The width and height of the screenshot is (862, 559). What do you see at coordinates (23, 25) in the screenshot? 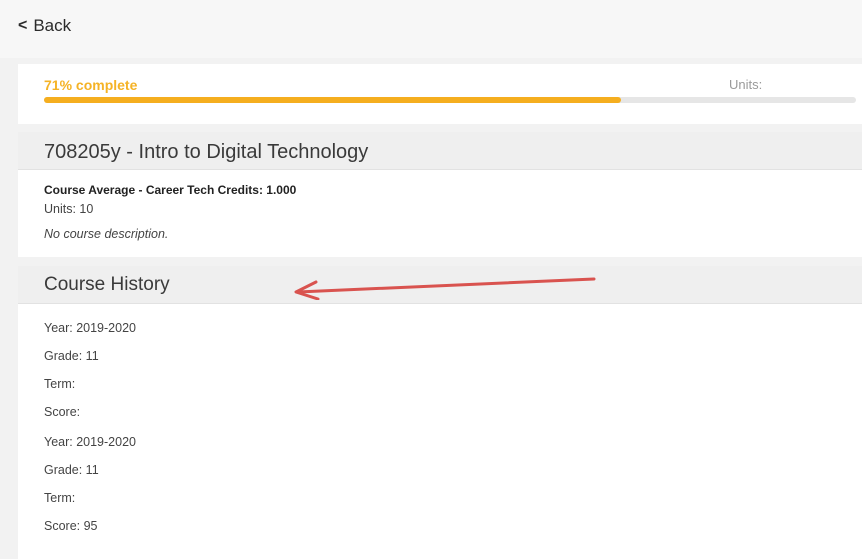
I see `chevron-left-icon: <` at bounding box center [23, 25].